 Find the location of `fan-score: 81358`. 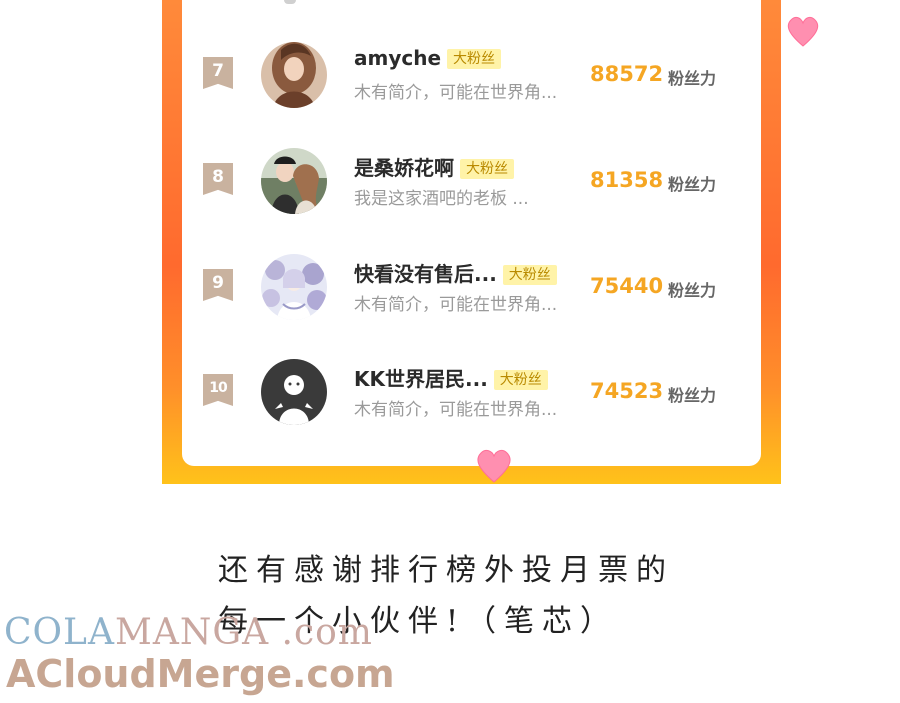

fan-score: 81358 is located at coordinates (627, 180).